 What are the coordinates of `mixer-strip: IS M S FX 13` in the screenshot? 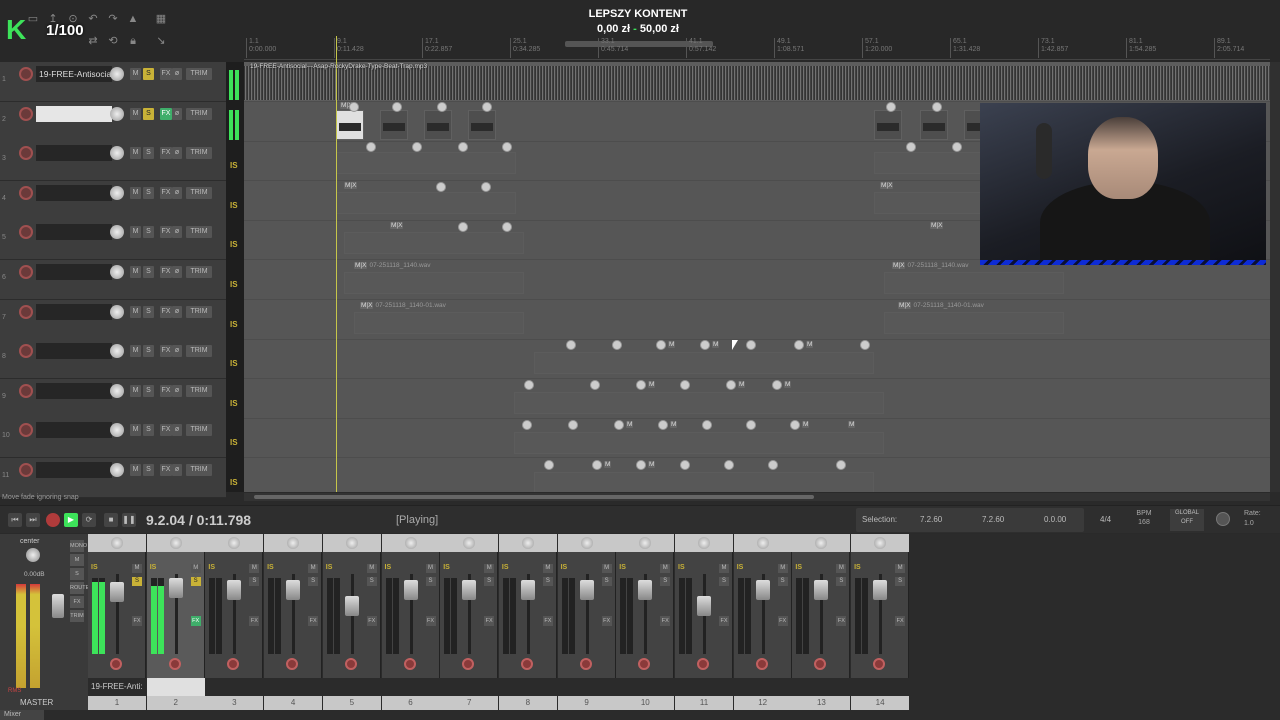 It's located at (821, 622).